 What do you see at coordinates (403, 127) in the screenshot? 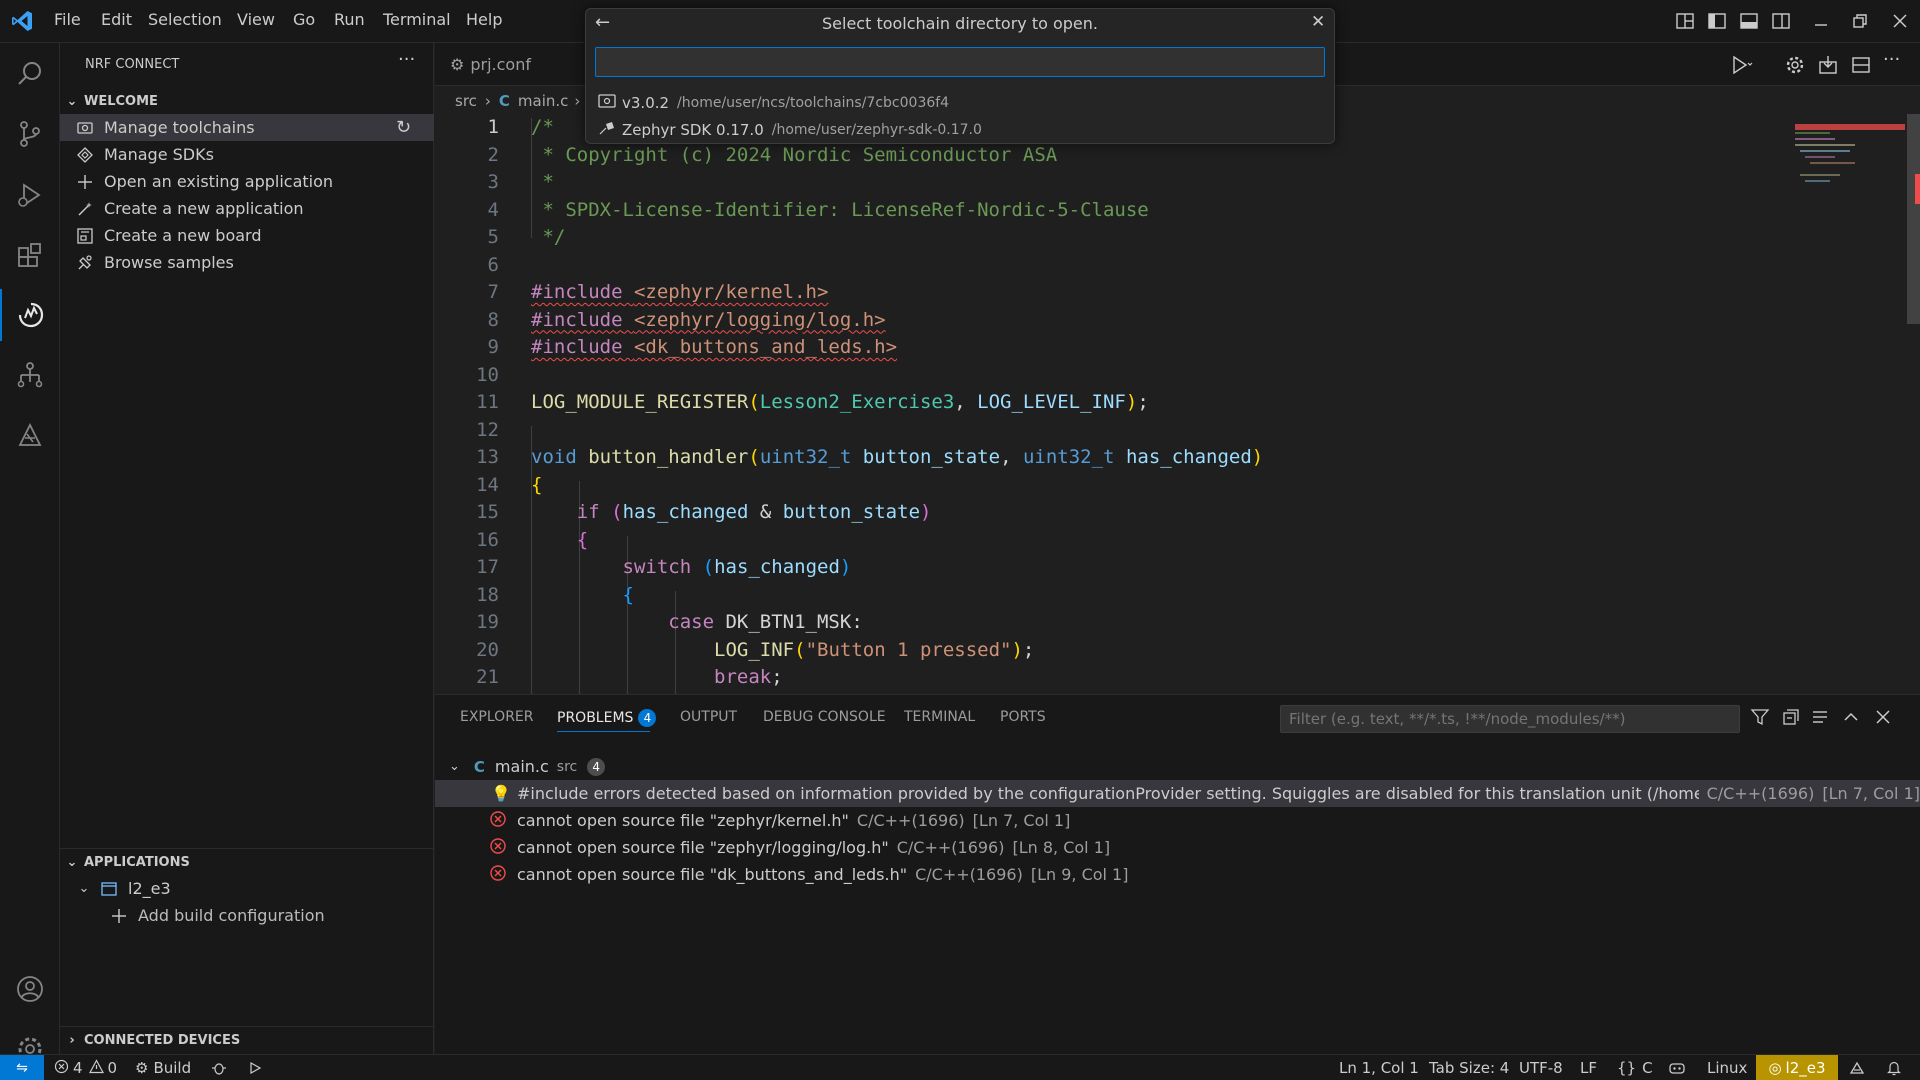
I see `refresh-icon: ↻` at bounding box center [403, 127].